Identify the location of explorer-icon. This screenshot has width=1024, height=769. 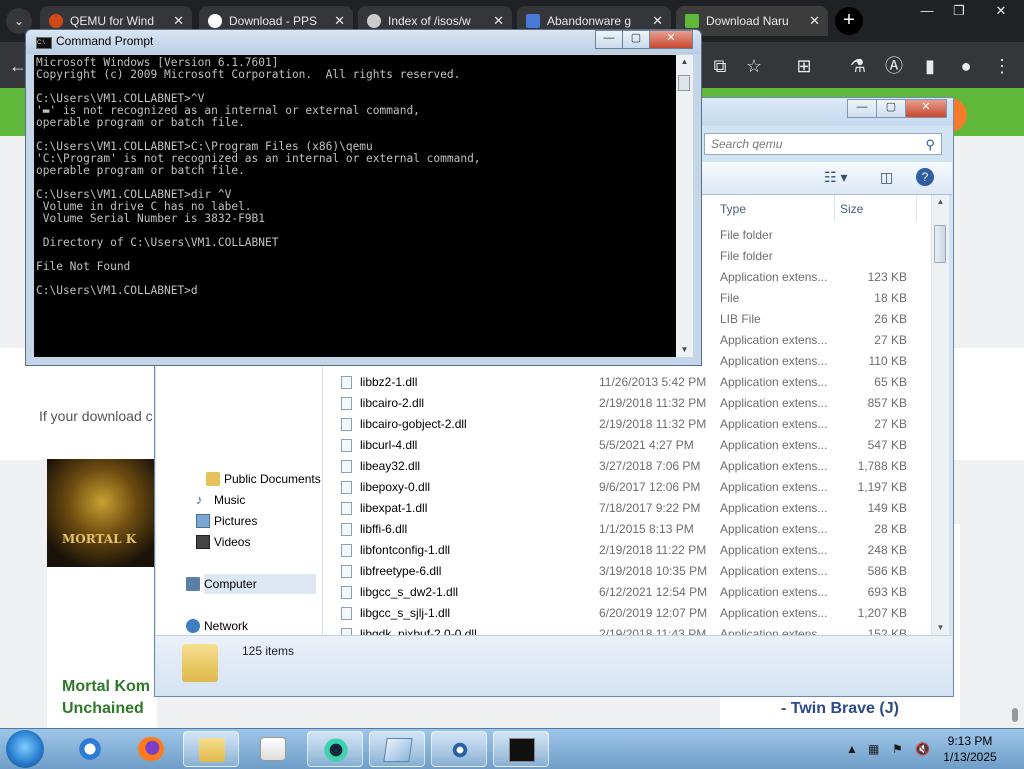
(212, 750).